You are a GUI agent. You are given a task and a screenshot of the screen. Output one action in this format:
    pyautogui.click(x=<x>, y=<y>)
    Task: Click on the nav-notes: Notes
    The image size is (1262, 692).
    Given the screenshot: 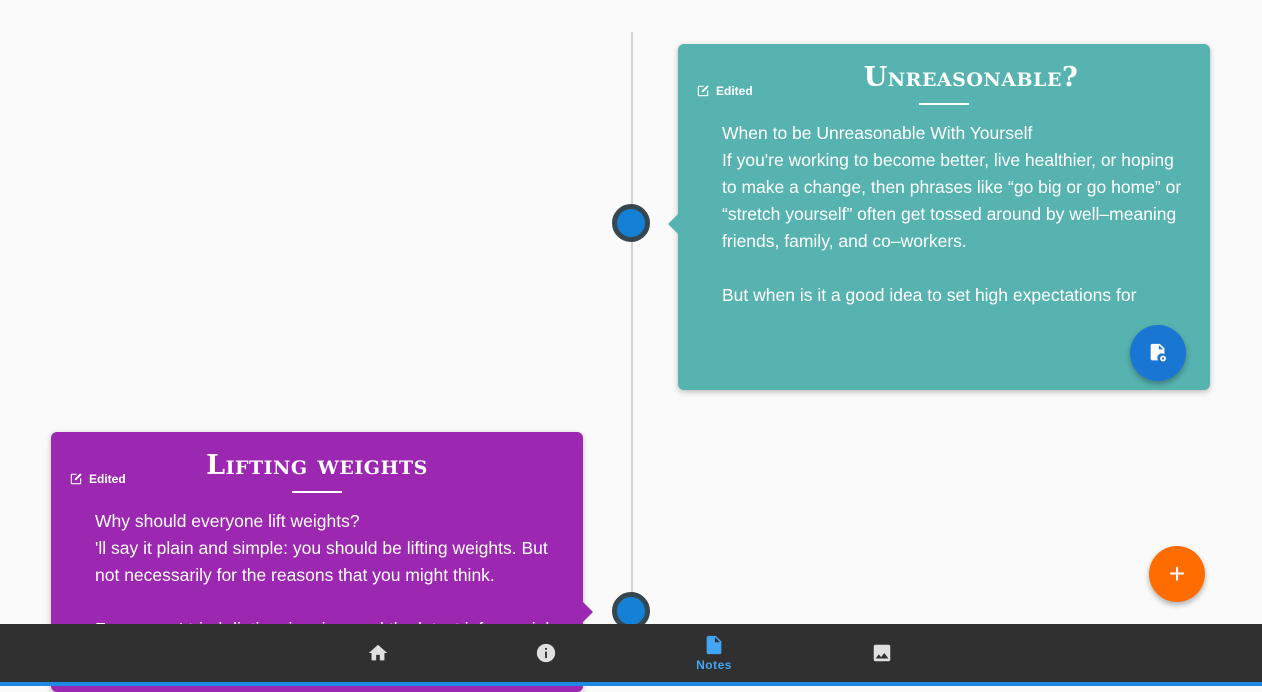 What is the action you would take?
    pyautogui.click(x=714, y=653)
    